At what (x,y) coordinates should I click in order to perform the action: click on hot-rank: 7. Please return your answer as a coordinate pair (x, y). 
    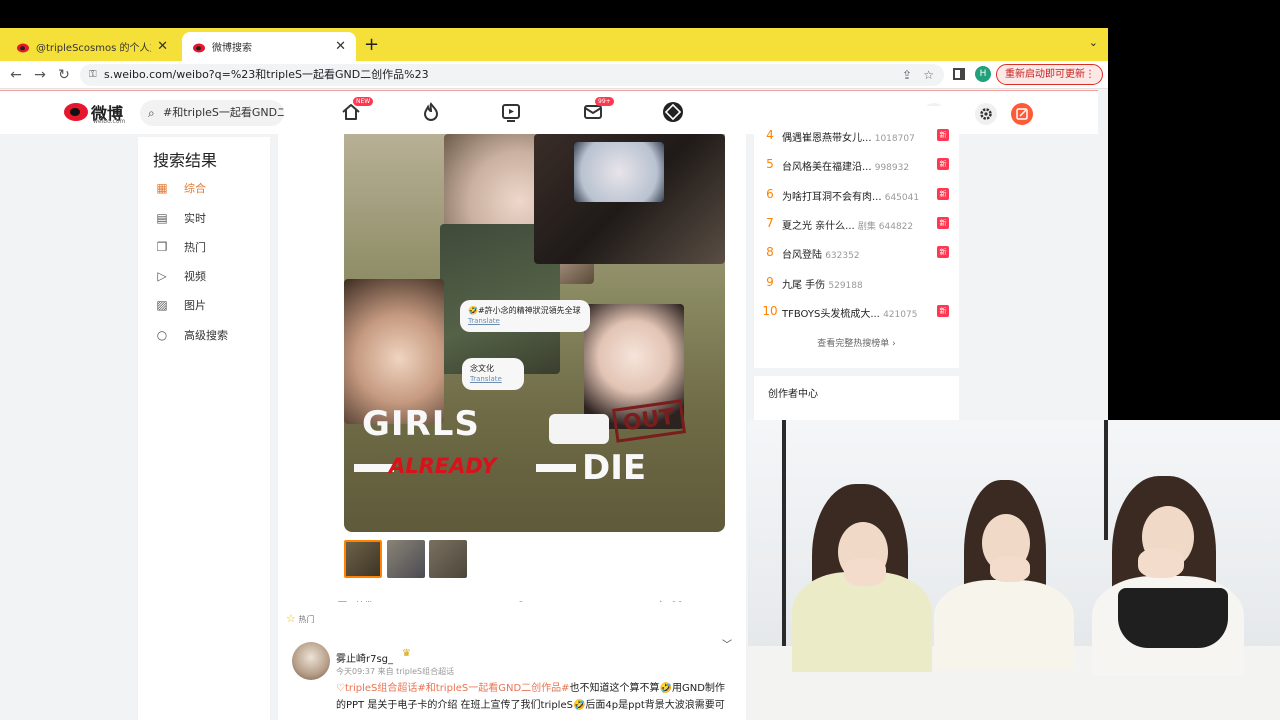
    Looking at the image, I should click on (770, 222).